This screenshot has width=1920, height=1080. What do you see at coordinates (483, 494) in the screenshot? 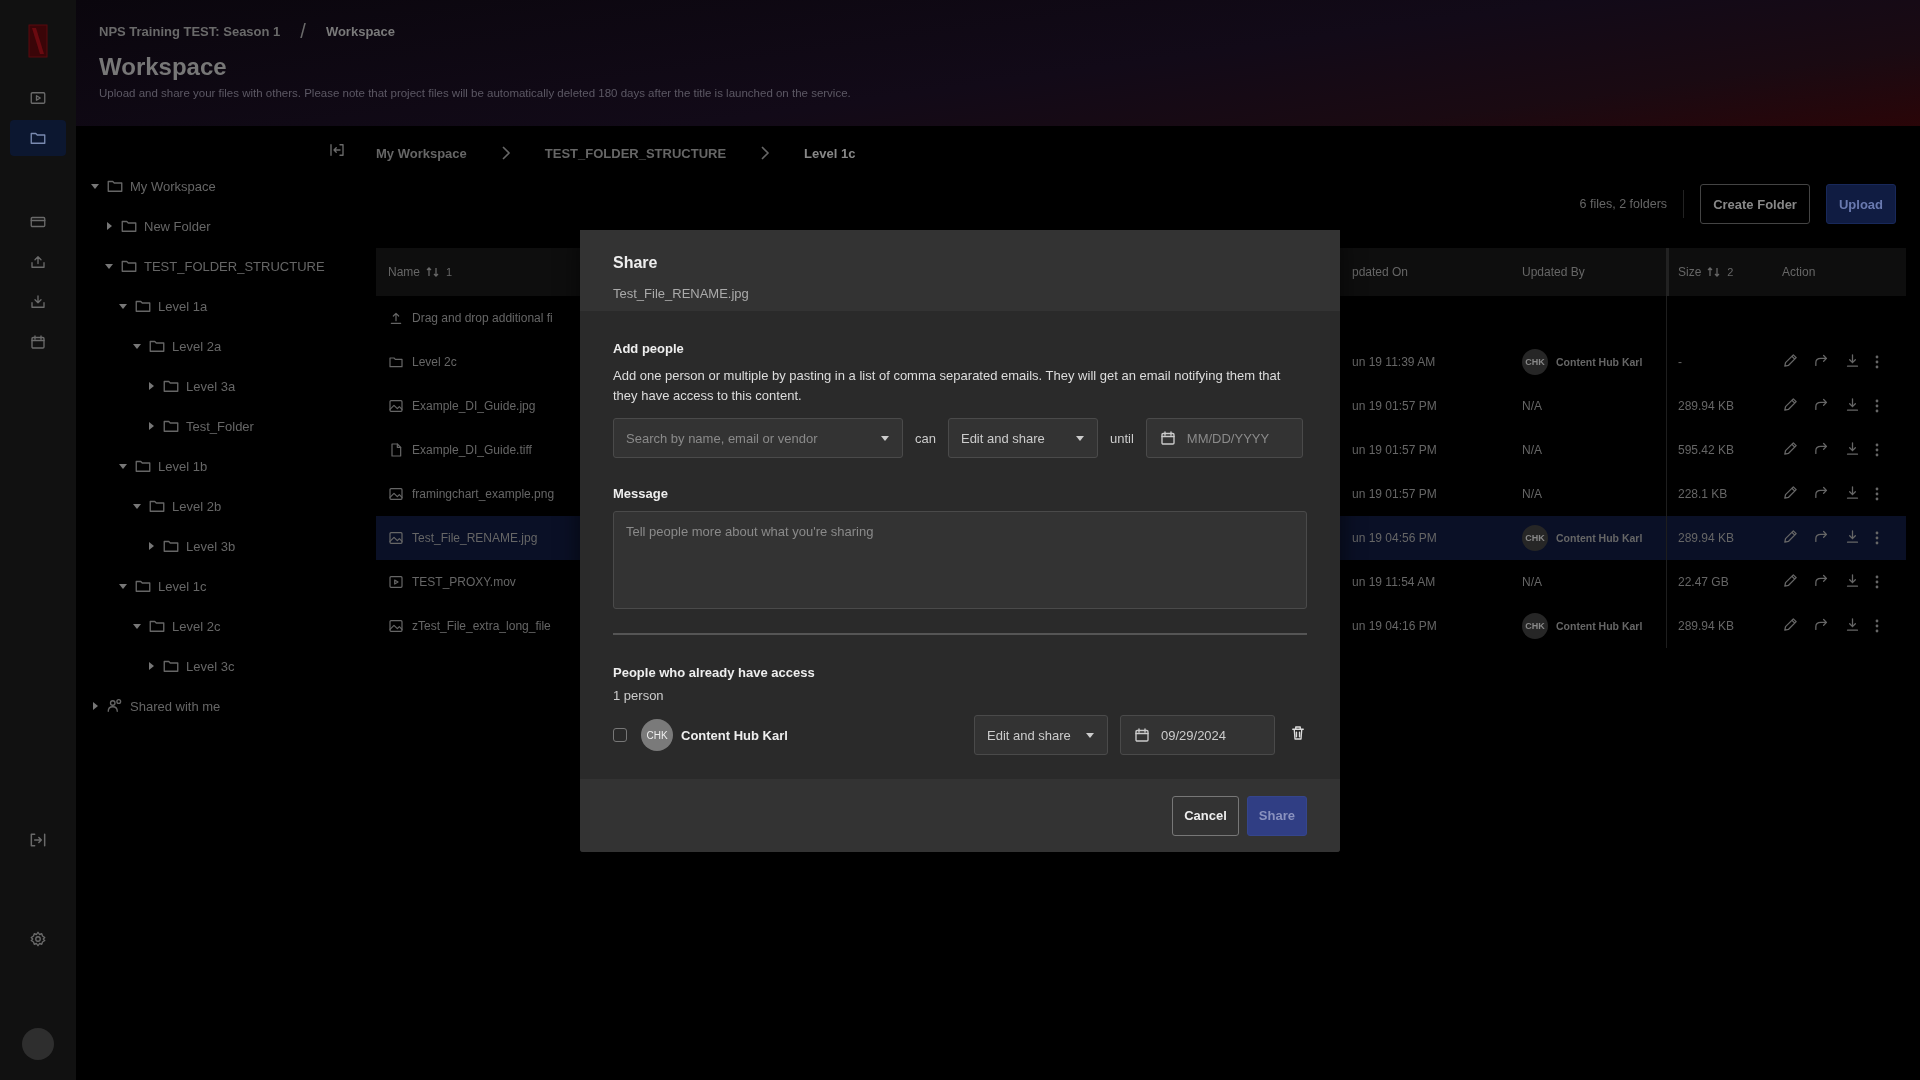
I see `file-name: framingchart_example.png` at bounding box center [483, 494].